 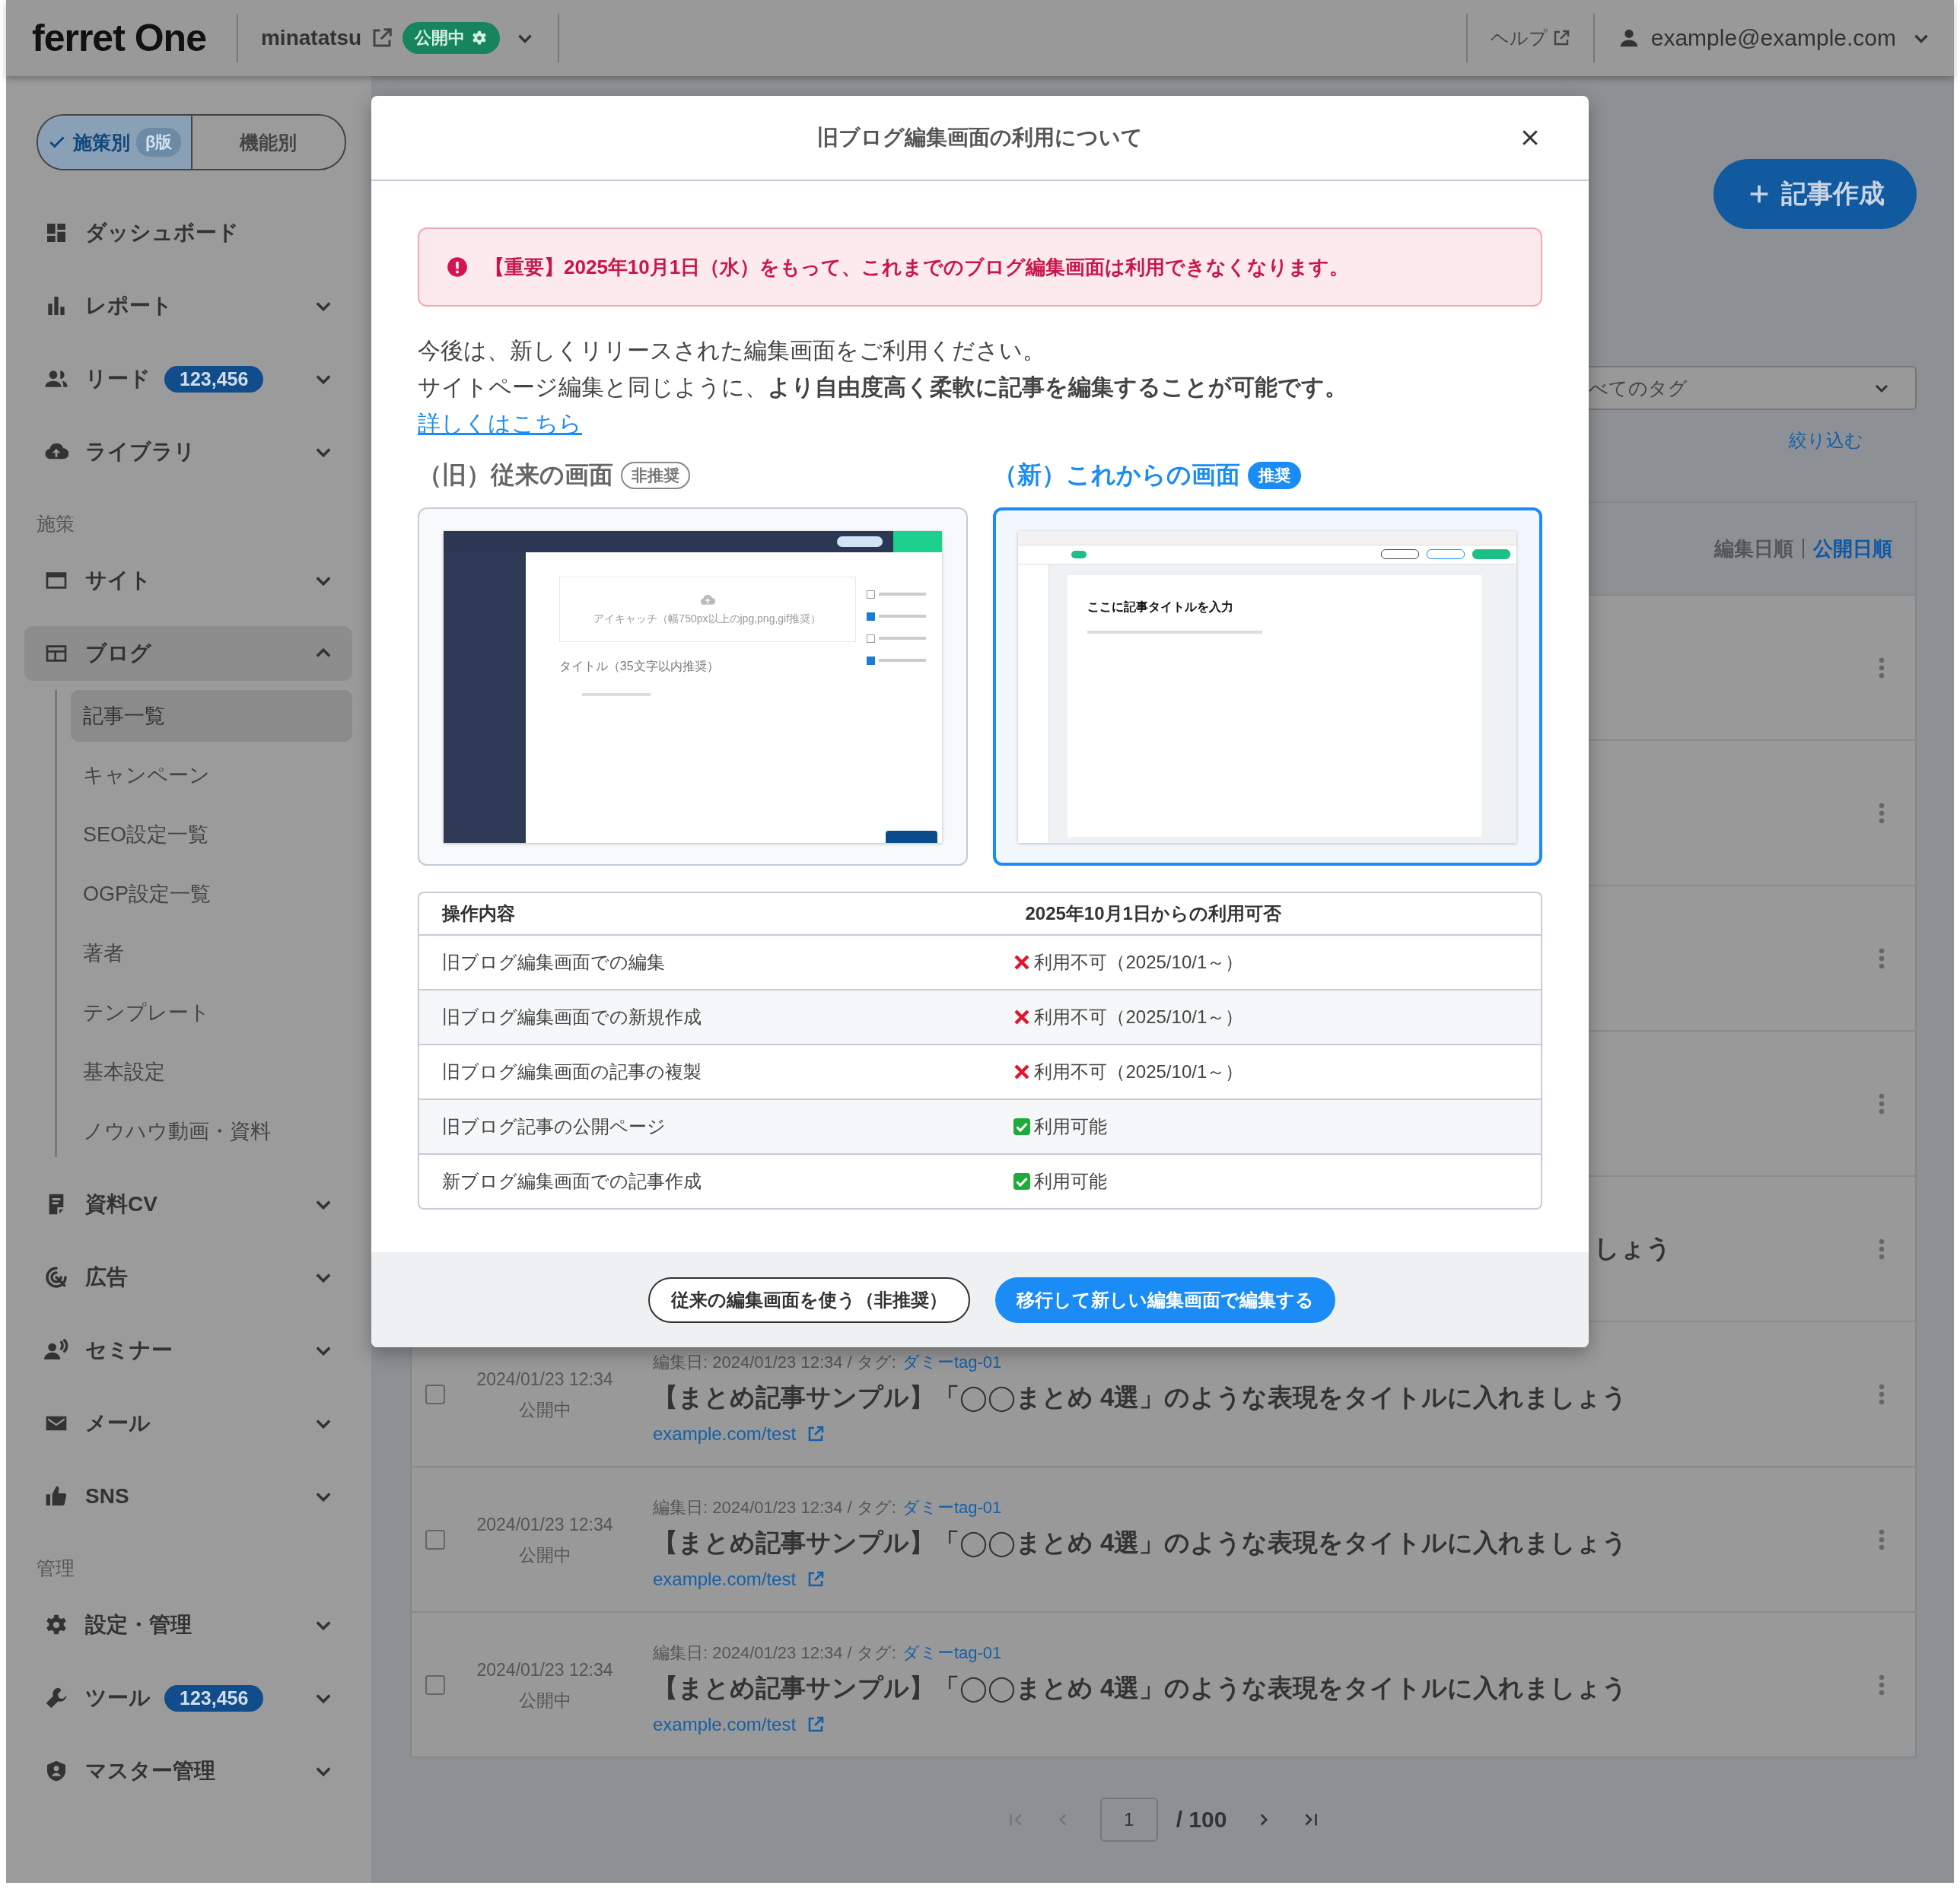 What do you see at coordinates (212, 1072) in the screenshot?
I see `nav-subitem: 基本設定` at bounding box center [212, 1072].